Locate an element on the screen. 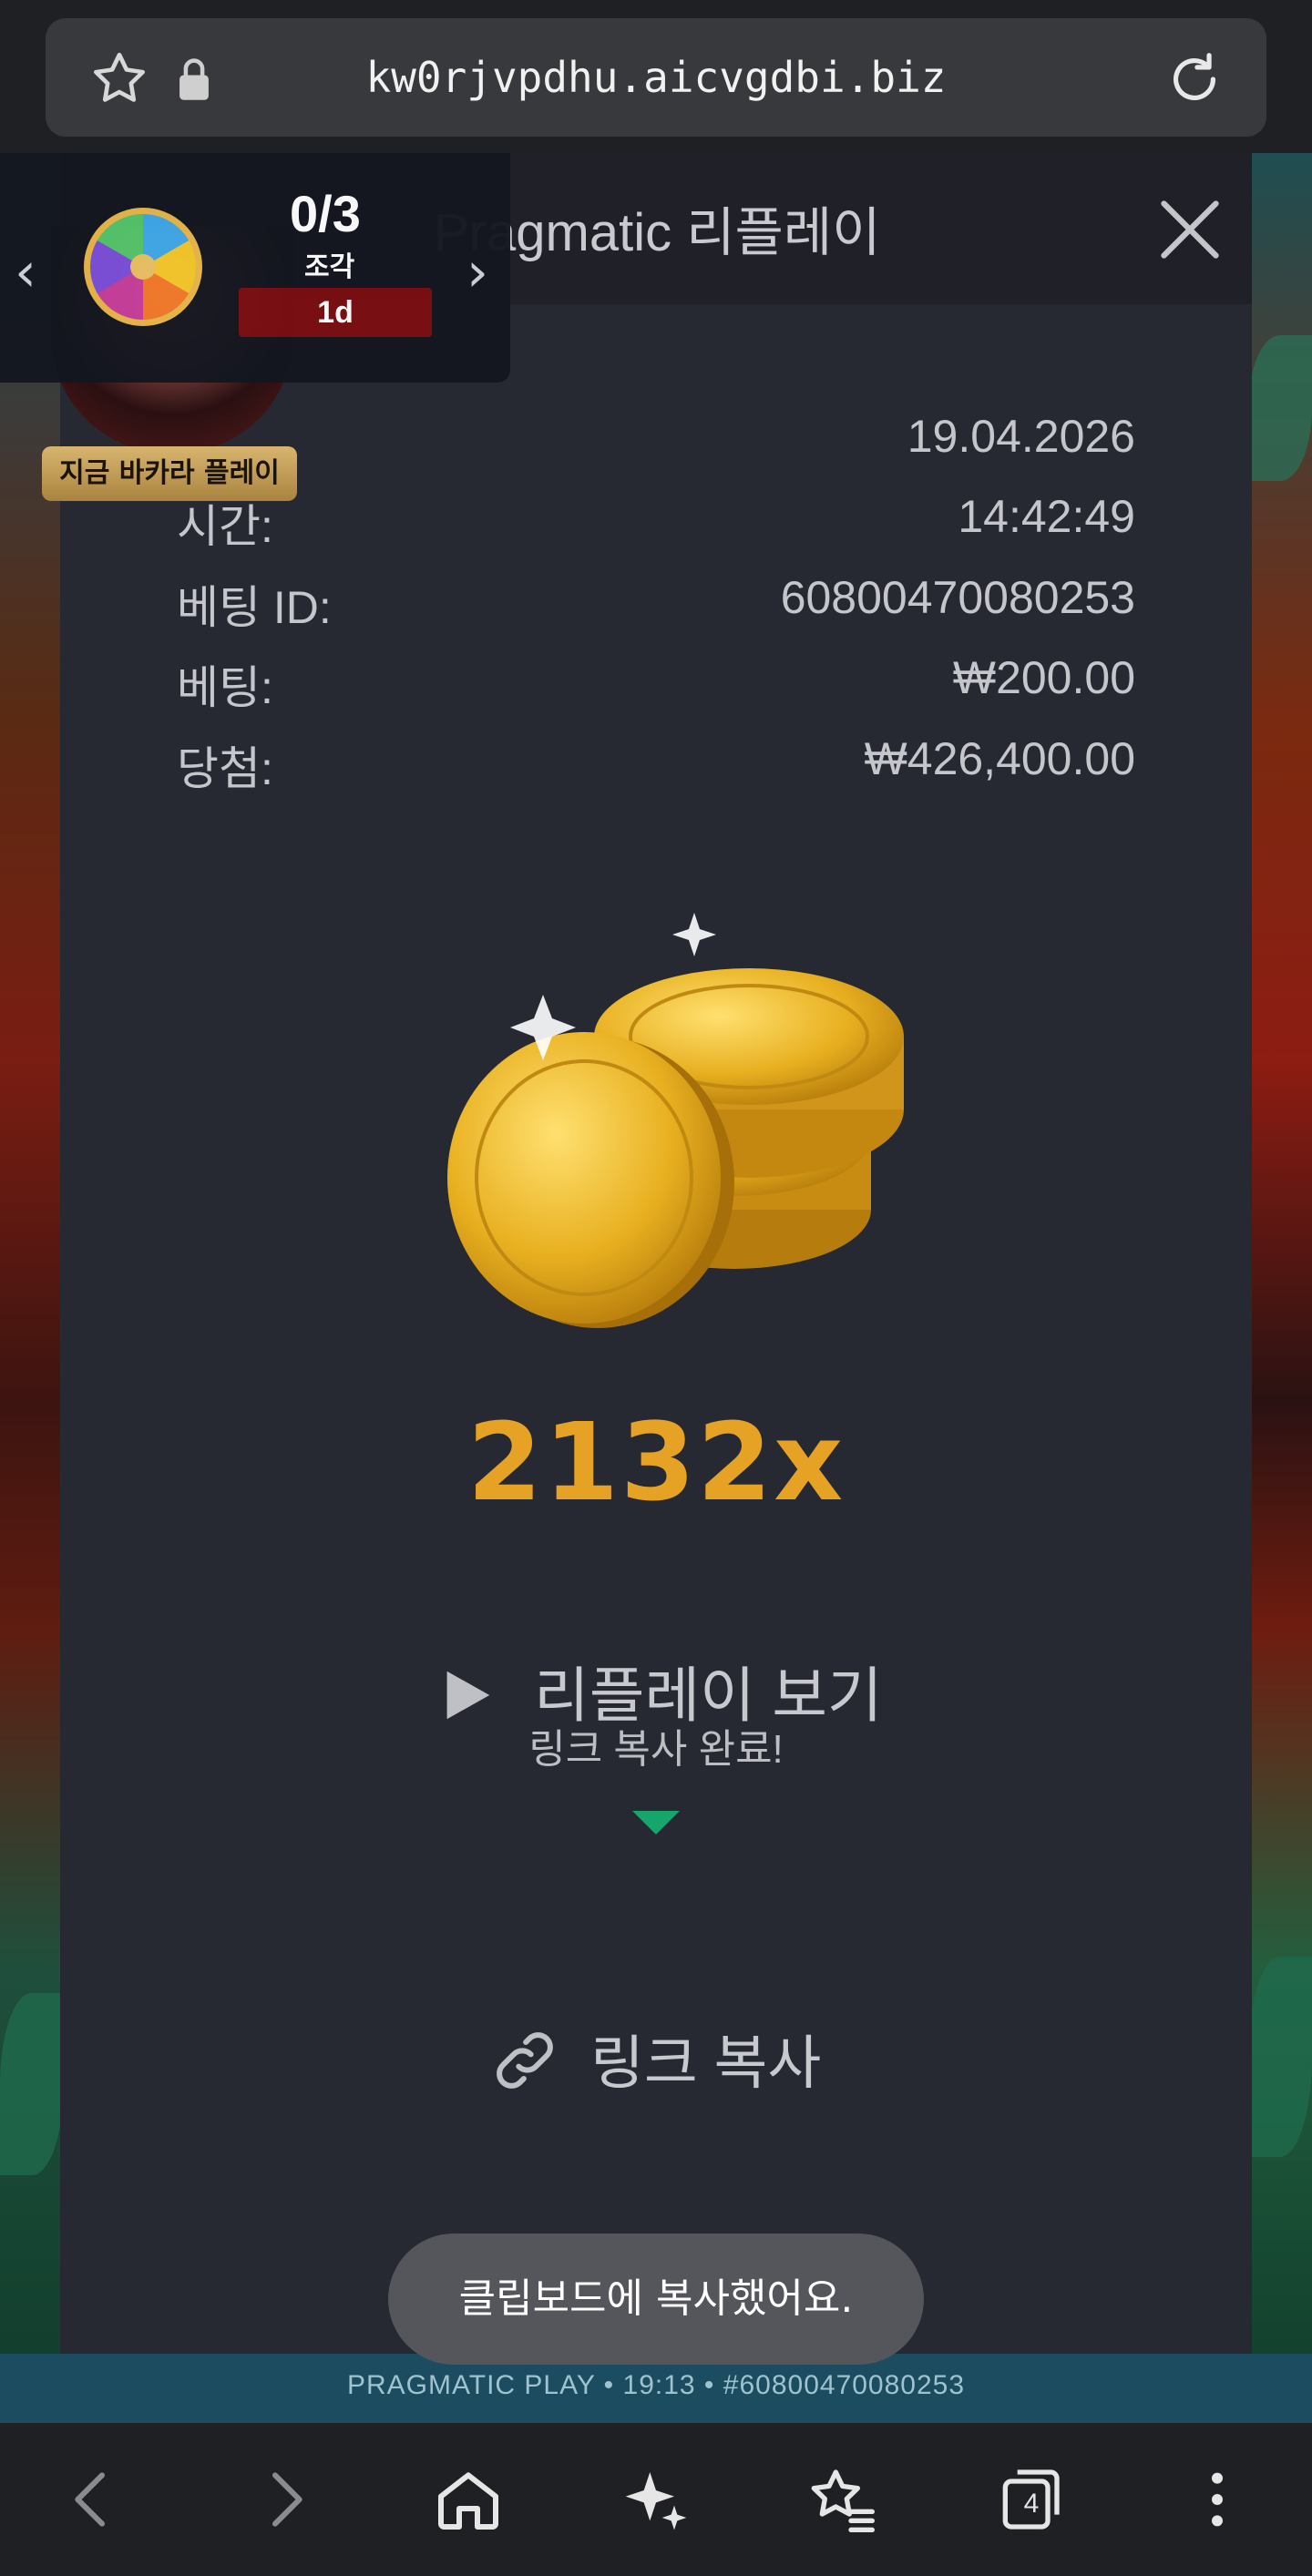  browser-bottom-nav: 4 is located at coordinates (656, 2499).